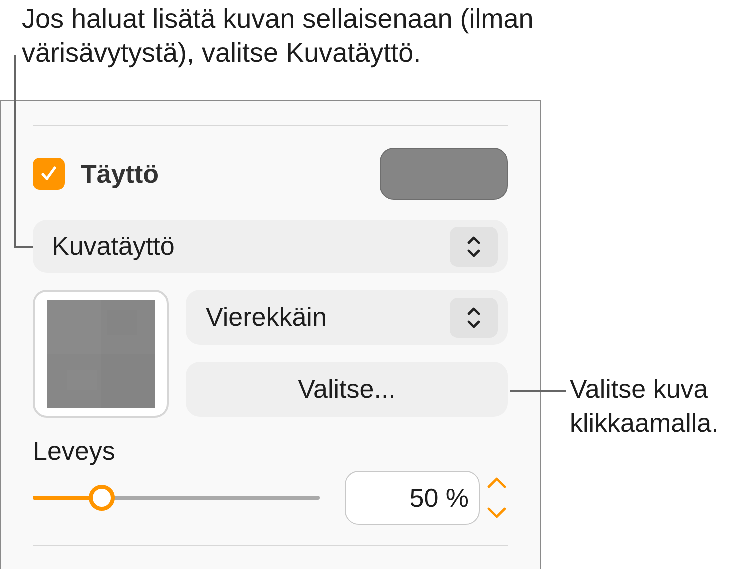 This screenshot has width=756, height=569. Describe the element at coordinates (538, 391) in the screenshot. I see `leader-line` at that location.